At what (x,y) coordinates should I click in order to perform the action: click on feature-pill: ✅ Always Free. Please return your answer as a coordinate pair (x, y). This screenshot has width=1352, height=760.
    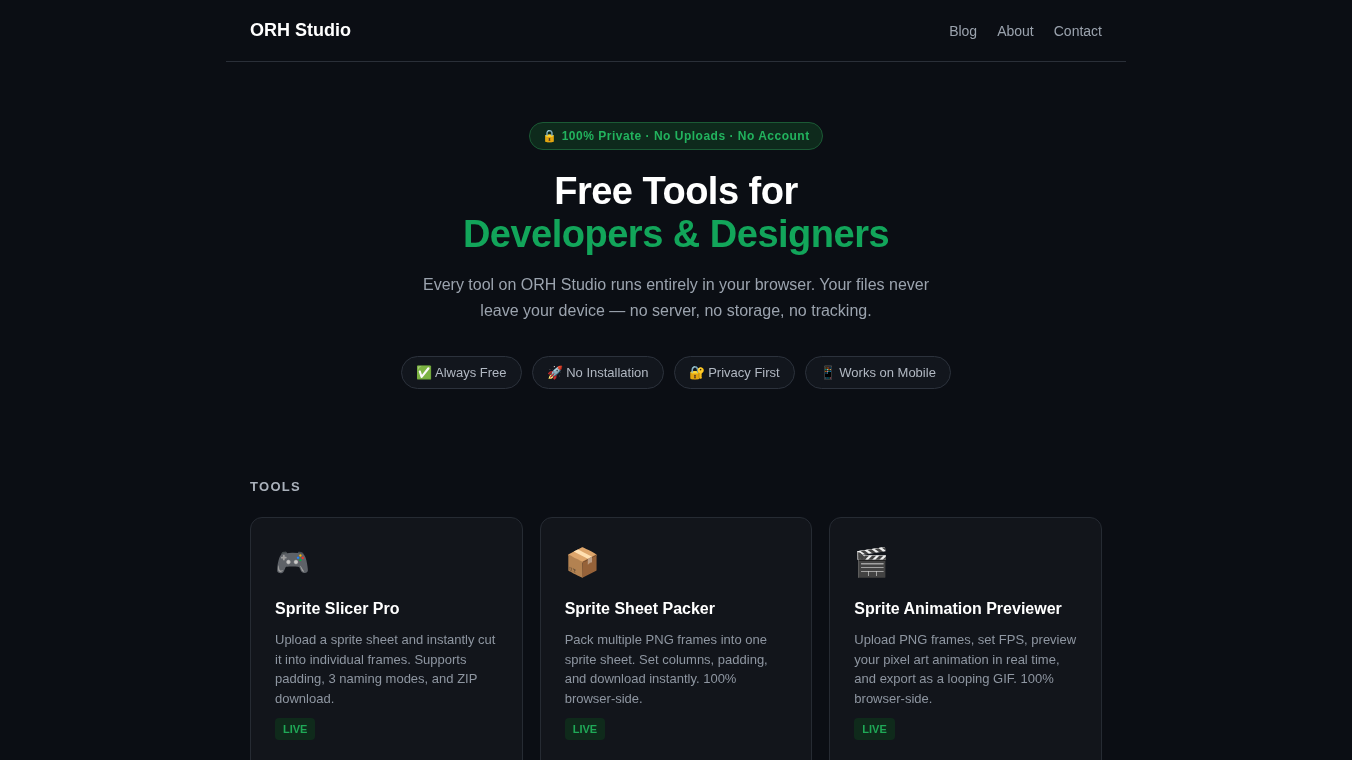
    Looking at the image, I should click on (461, 372).